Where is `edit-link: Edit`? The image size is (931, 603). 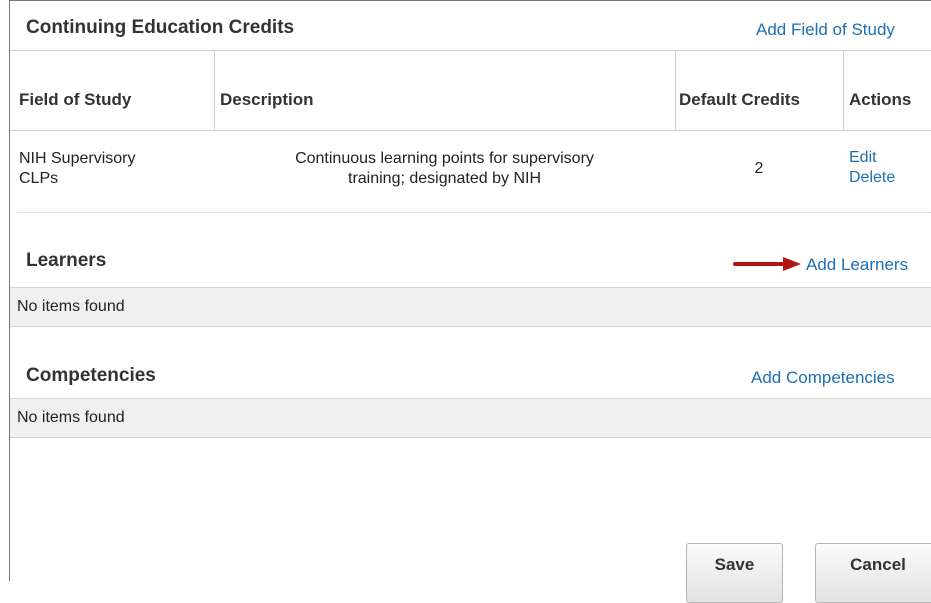 edit-link: Edit is located at coordinates (863, 158).